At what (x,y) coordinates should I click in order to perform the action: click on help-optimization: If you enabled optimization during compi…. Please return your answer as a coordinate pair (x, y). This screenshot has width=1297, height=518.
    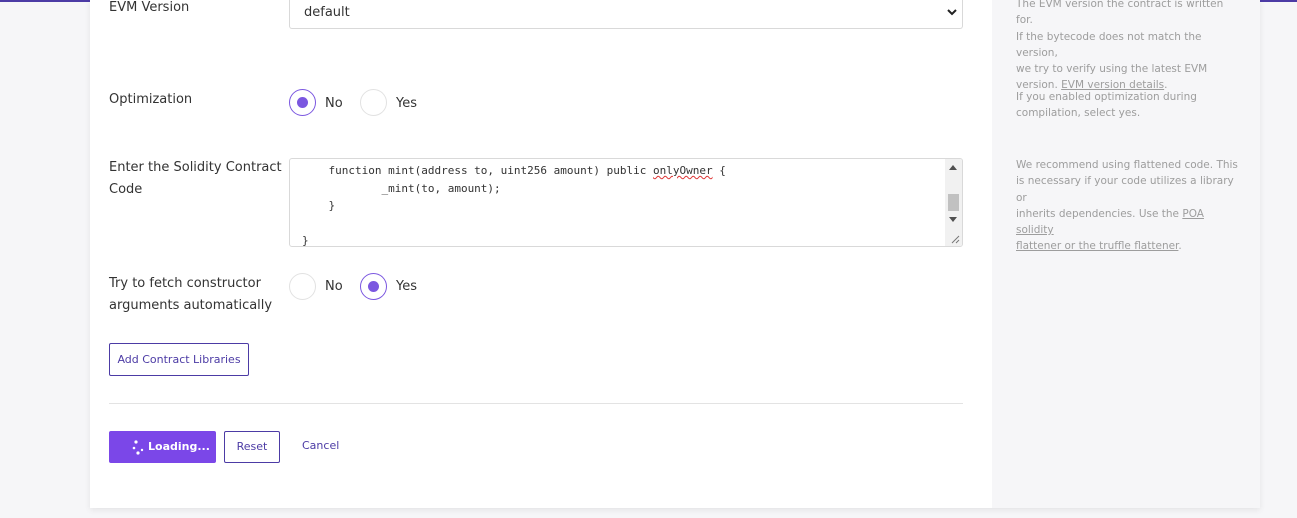
    Looking at the image, I should click on (1106, 105).